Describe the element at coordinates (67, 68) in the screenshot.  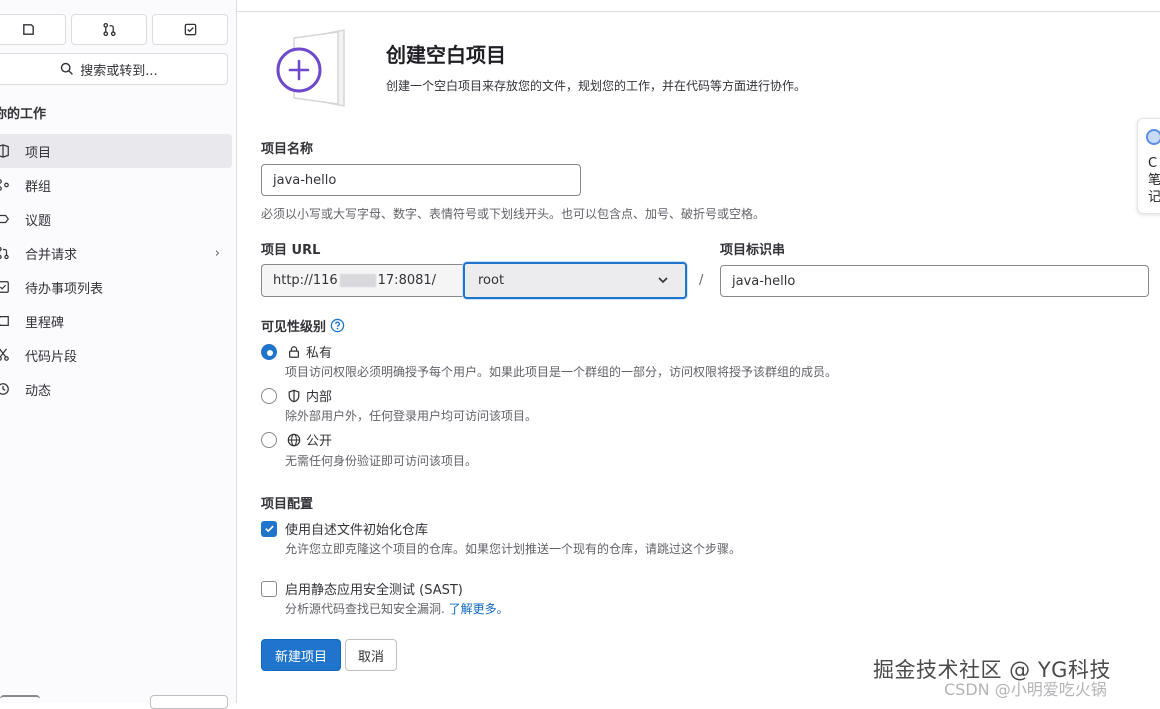
I see `search-icon` at that location.